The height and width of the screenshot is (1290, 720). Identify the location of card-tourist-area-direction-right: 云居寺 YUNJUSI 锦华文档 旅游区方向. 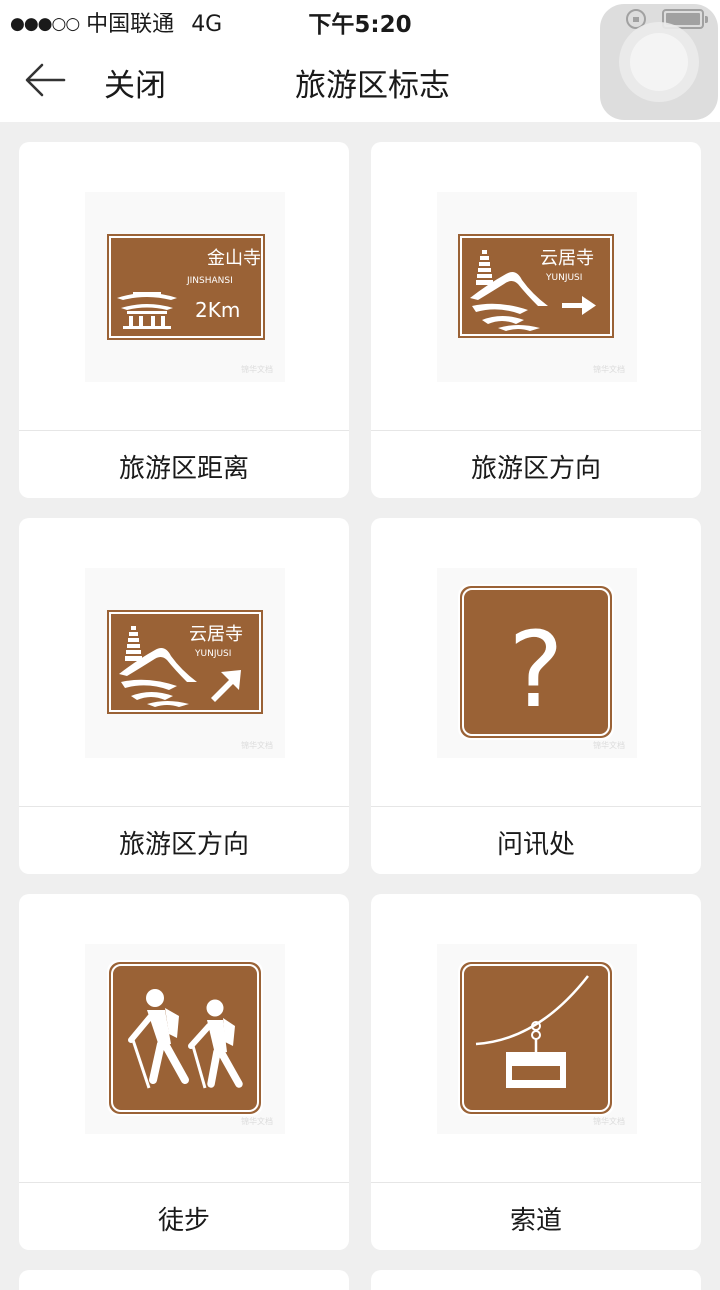
(536, 320).